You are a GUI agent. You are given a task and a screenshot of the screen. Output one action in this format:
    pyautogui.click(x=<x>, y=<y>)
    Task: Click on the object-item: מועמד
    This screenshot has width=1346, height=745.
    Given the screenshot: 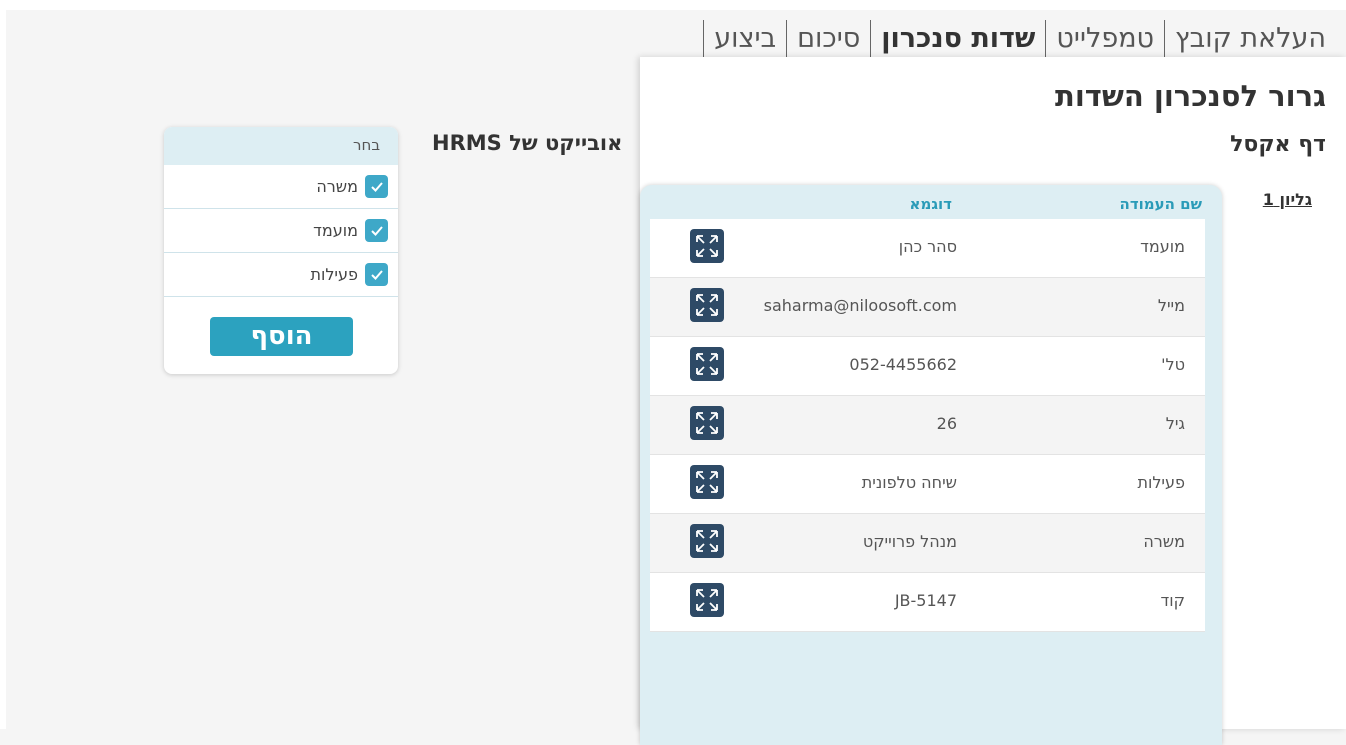 What is the action you would take?
    pyautogui.click(x=281, y=231)
    